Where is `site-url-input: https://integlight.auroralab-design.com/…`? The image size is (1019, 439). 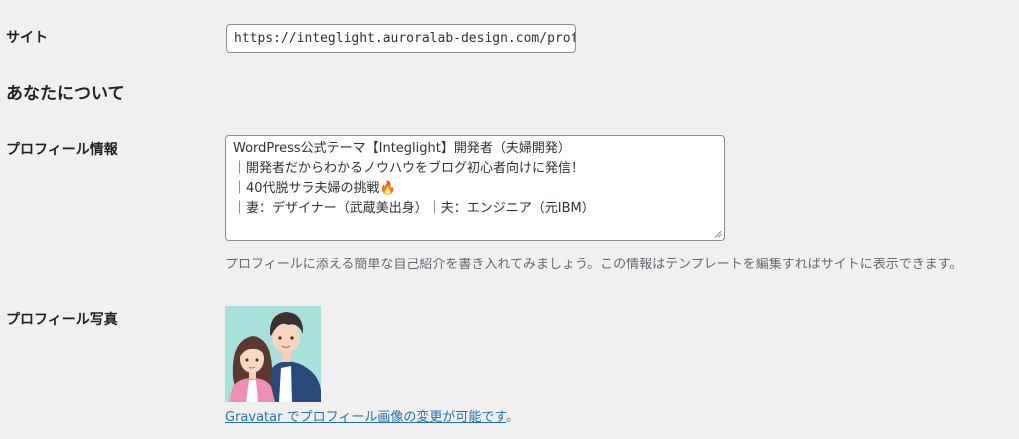 site-url-input: https://integlight.auroralab-design.com/… is located at coordinates (401, 38).